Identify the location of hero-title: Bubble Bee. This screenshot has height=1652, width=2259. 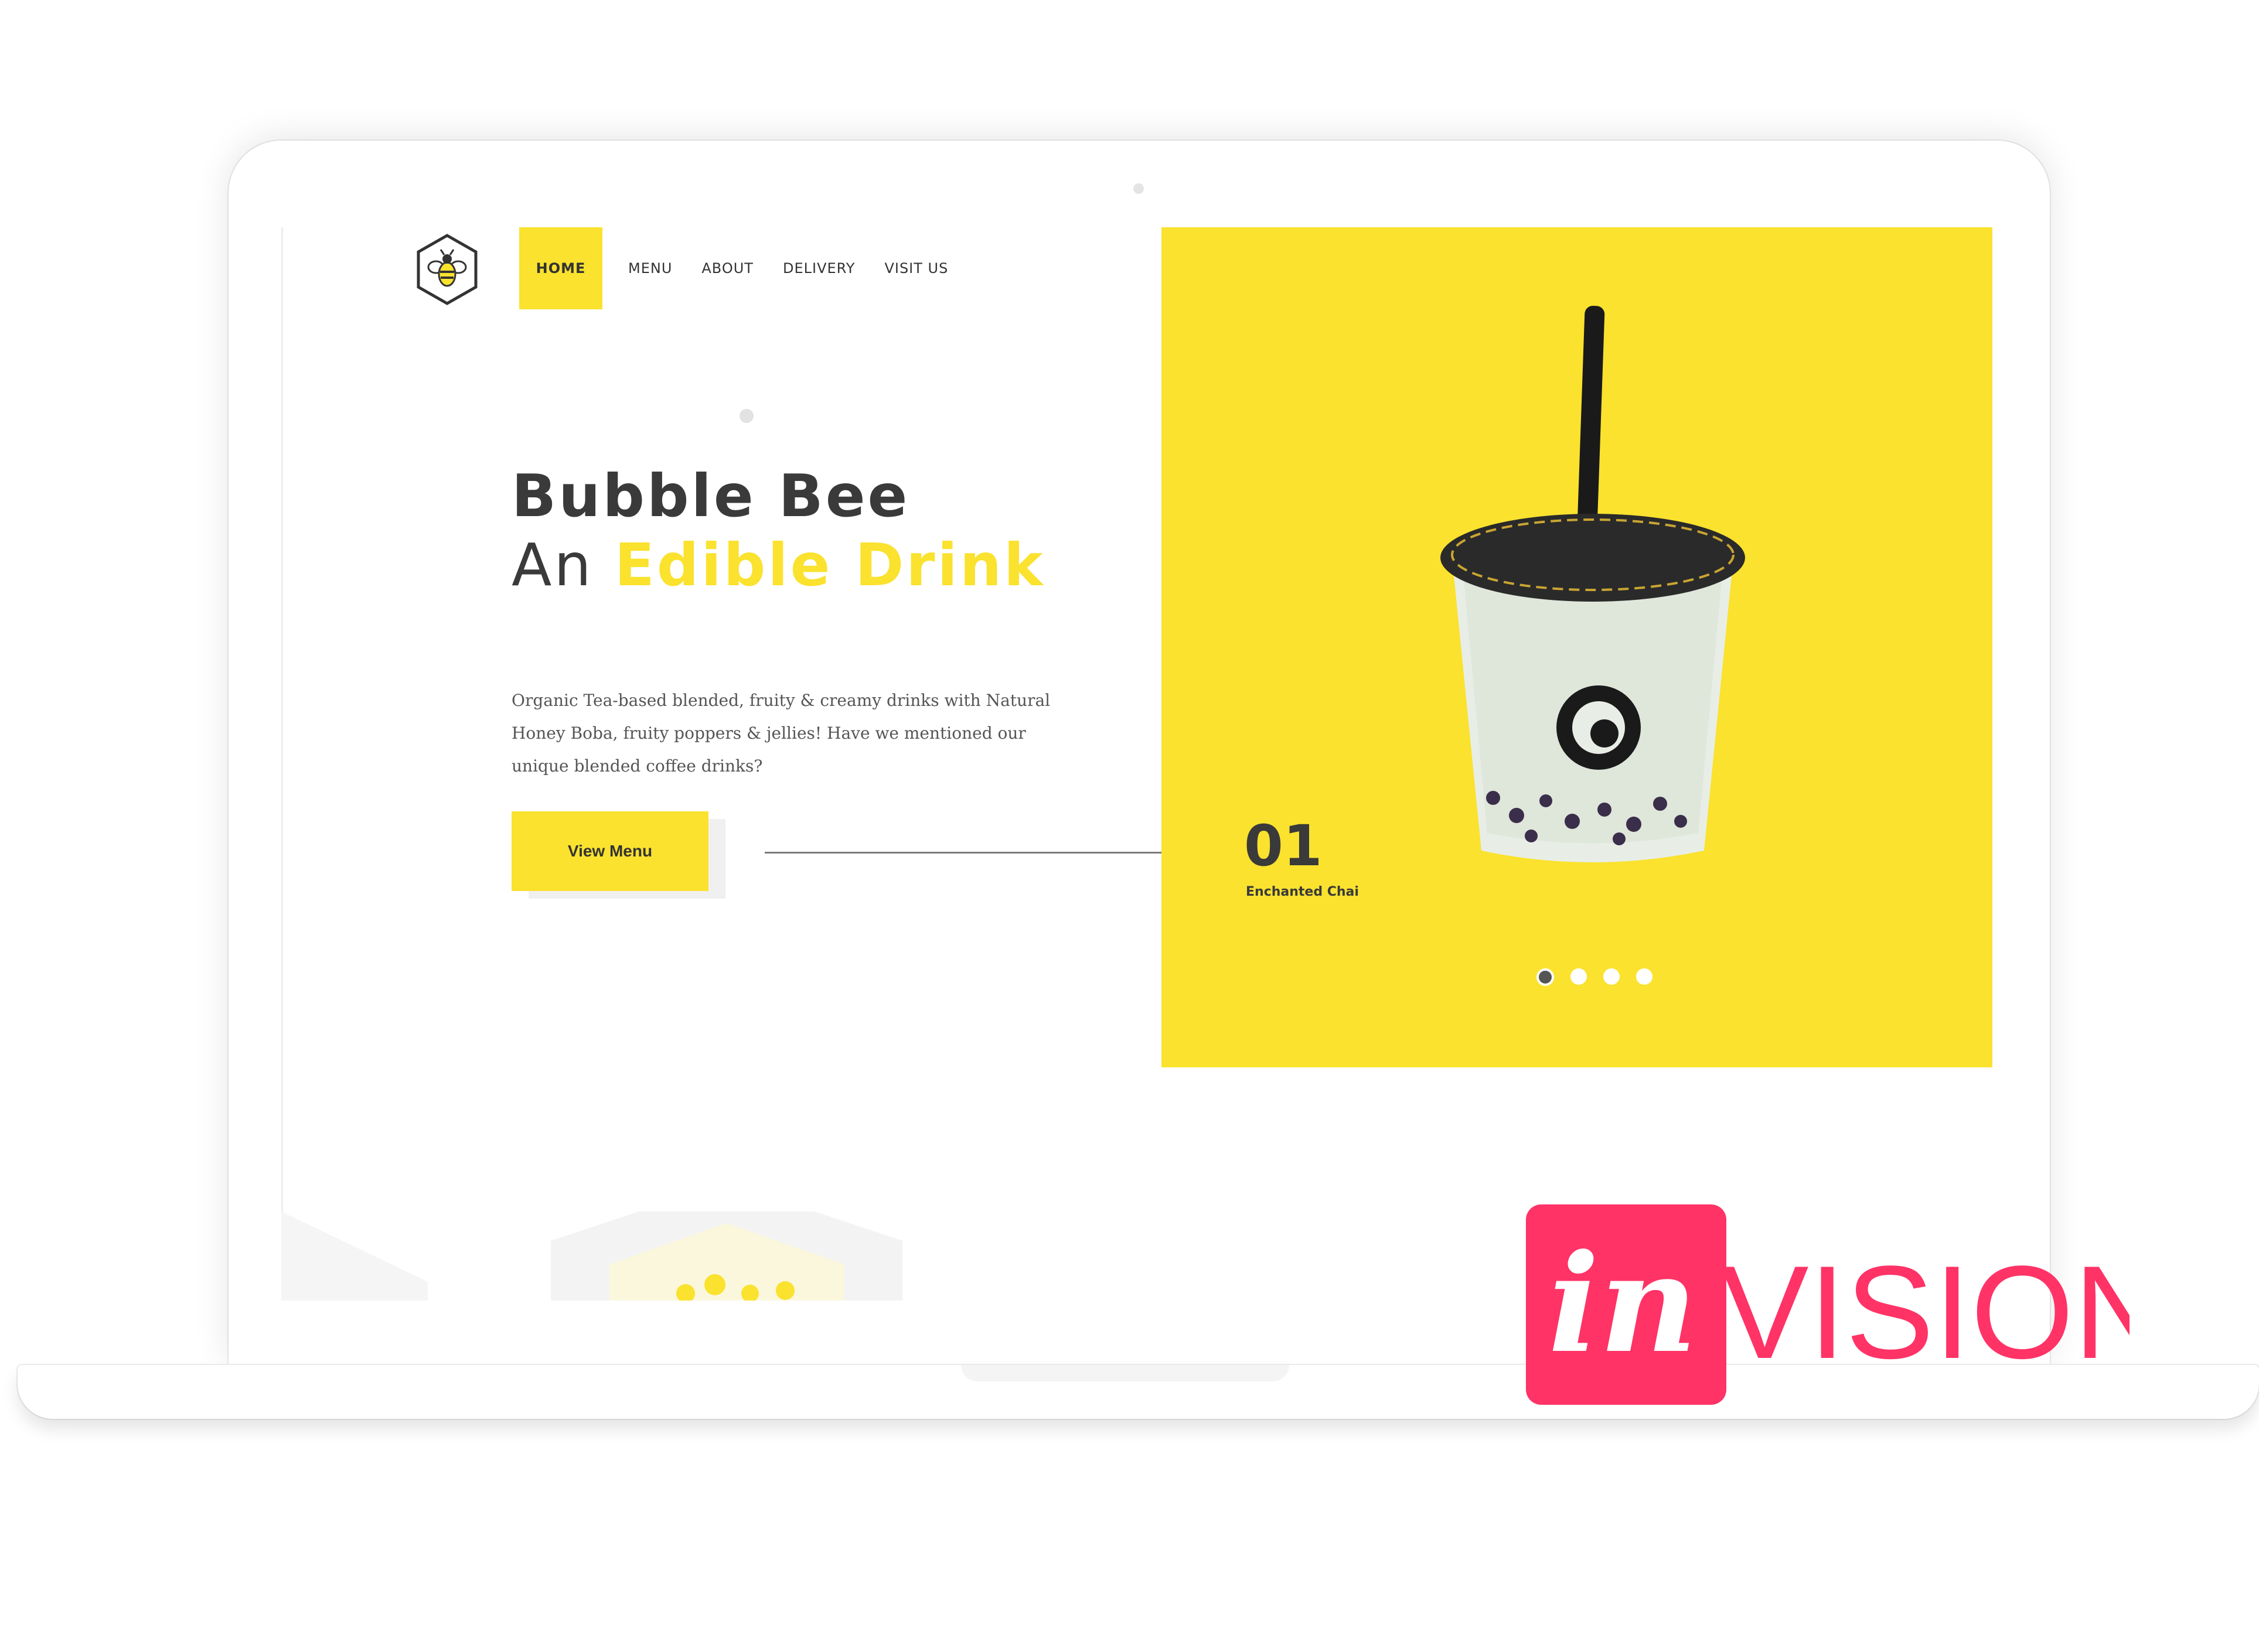
(711, 496).